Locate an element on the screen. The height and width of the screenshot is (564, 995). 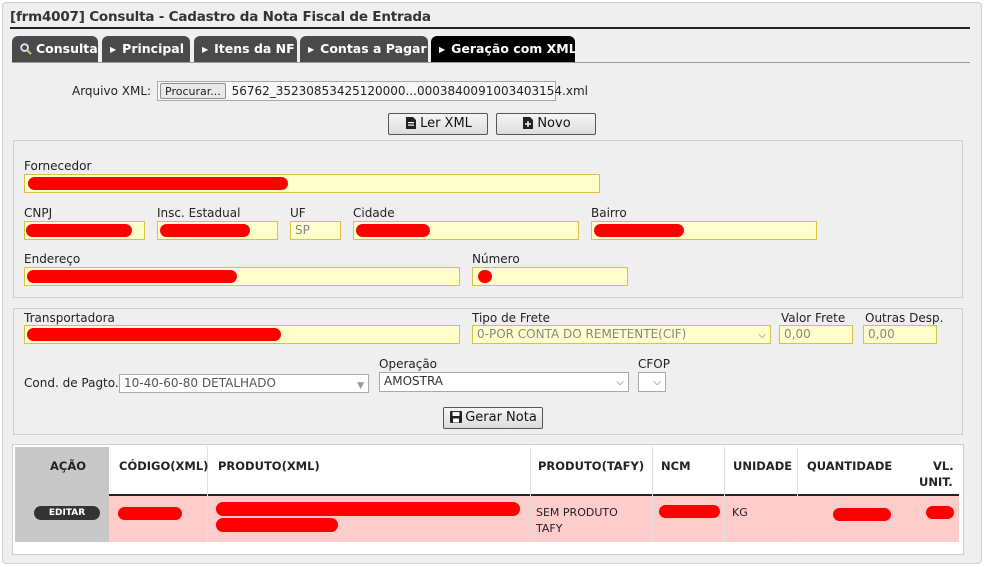
header-codigo: CÓDIGO(XML) is located at coordinates (164, 466).